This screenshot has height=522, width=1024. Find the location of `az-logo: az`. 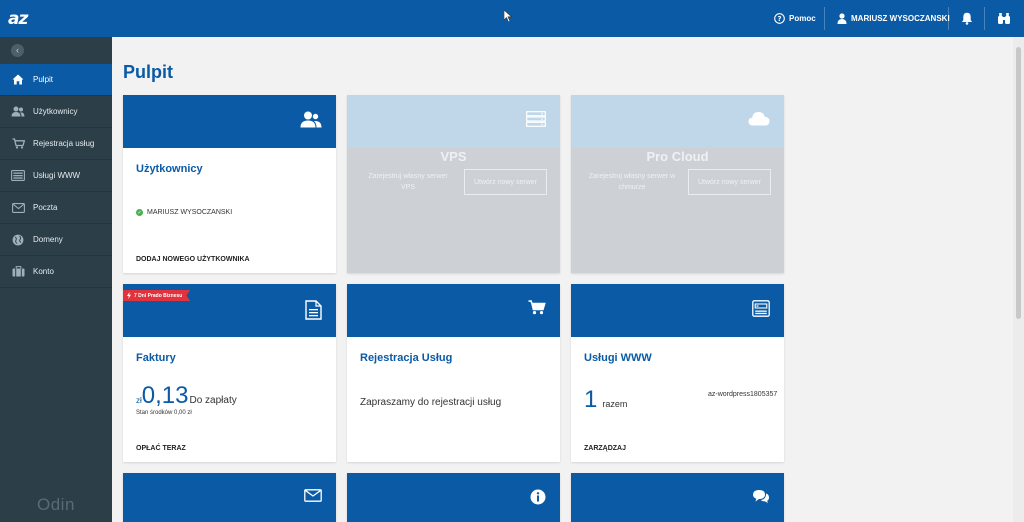

az-logo: az is located at coordinates (18, 19).